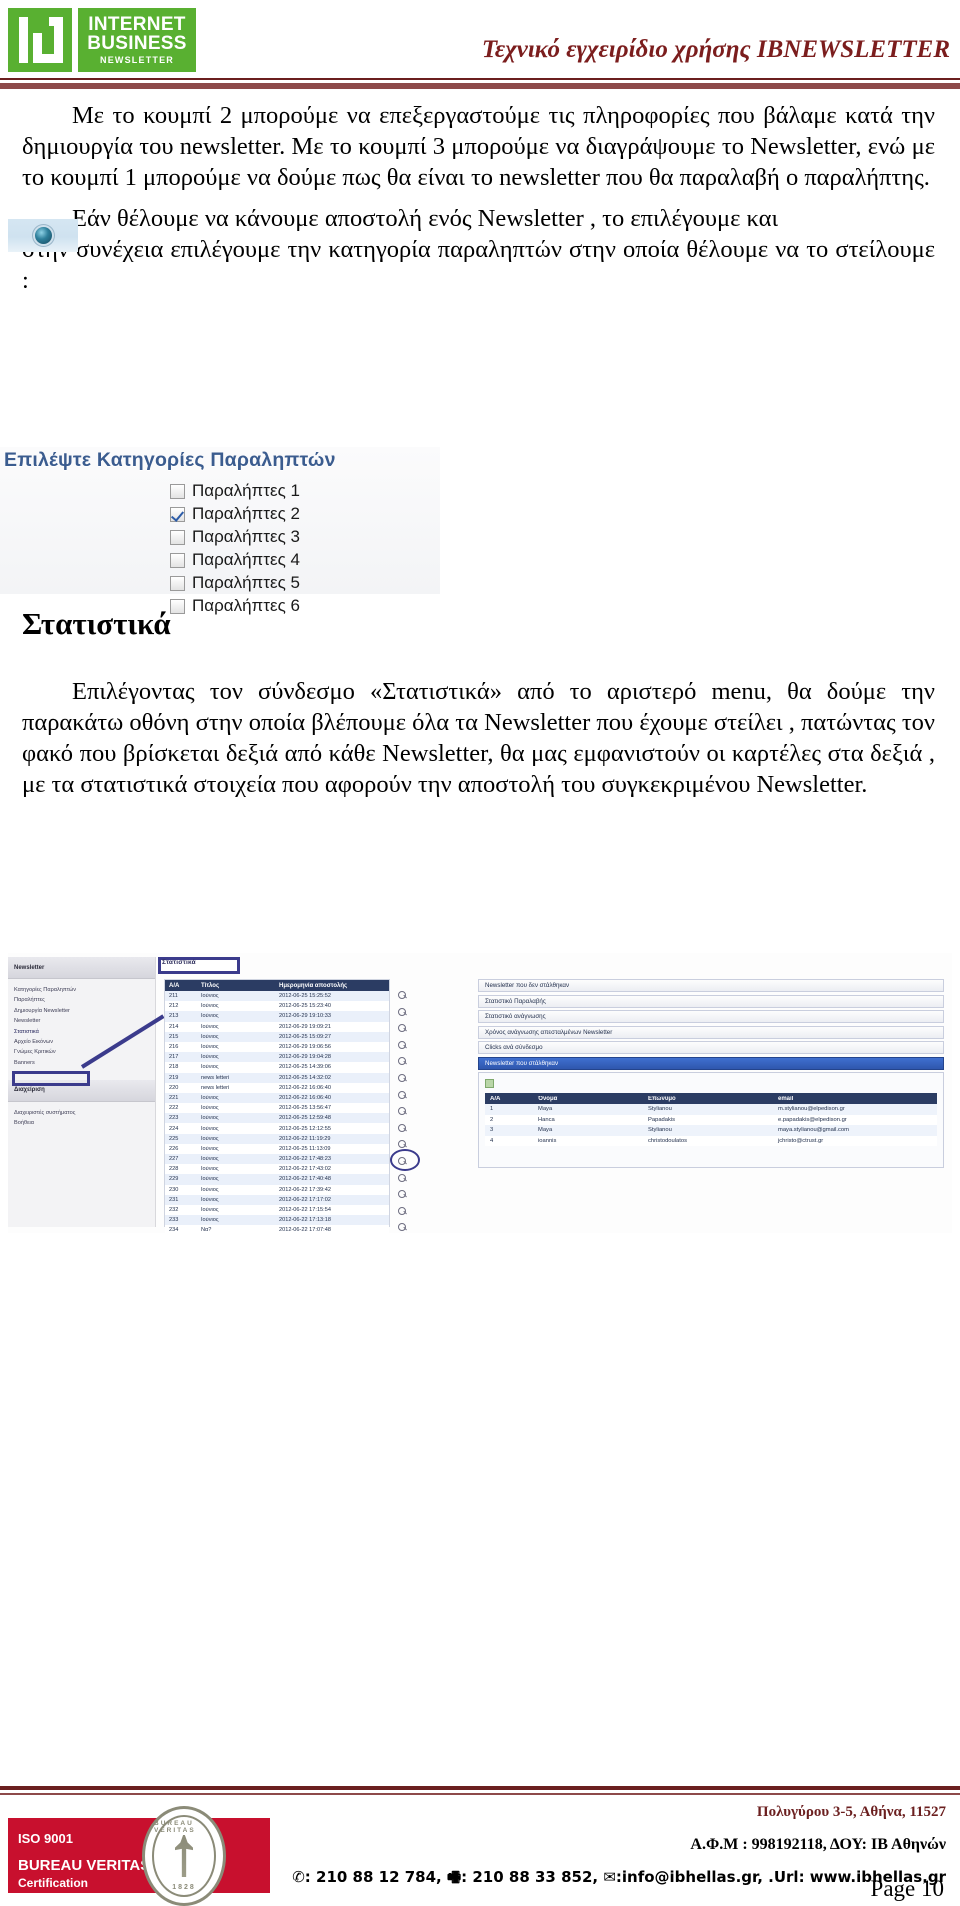 Image resolution: width=960 pixels, height=1906 pixels. What do you see at coordinates (662, 1098) in the screenshot?
I see `detail-column-lastname: Επώνυμο` at bounding box center [662, 1098].